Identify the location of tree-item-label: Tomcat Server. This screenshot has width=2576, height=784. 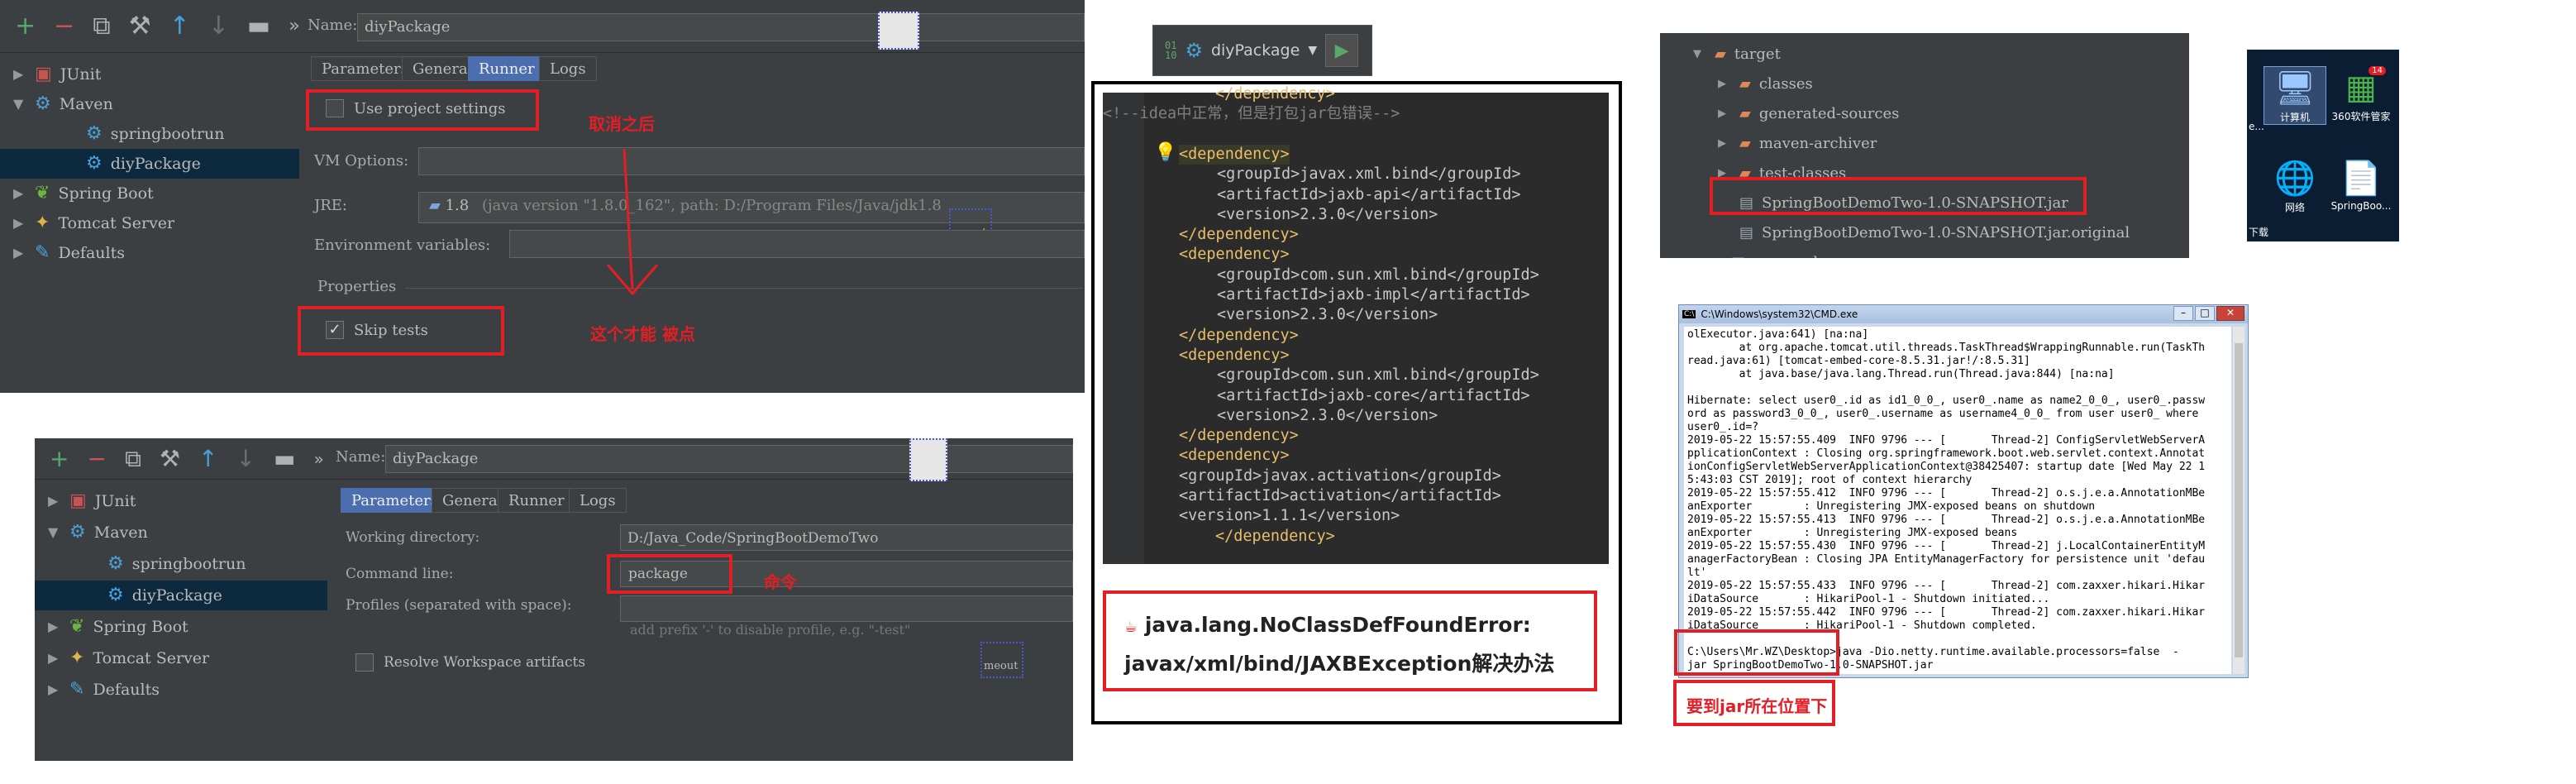
(151, 658).